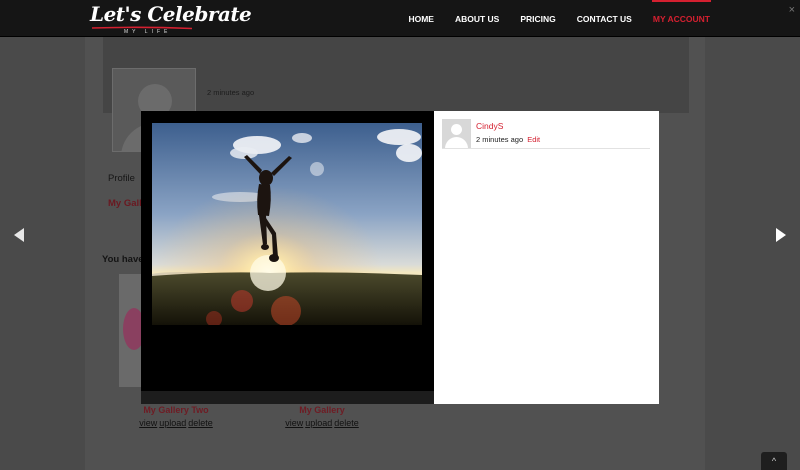  I want to click on lightbox-strip, so click(287, 397).